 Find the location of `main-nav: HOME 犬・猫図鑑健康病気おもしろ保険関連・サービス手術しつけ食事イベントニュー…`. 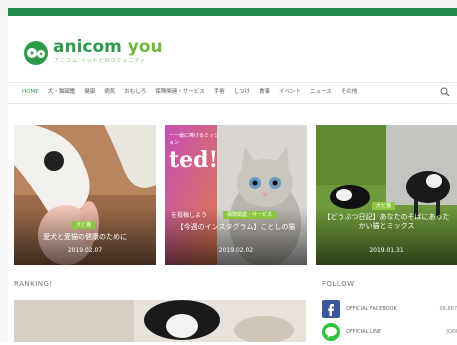

main-nav: HOME 犬・猫図鑑健康病気おもしろ保険関連・サービス手術しつけ食事イベントニュー… is located at coordinates (189, 92).